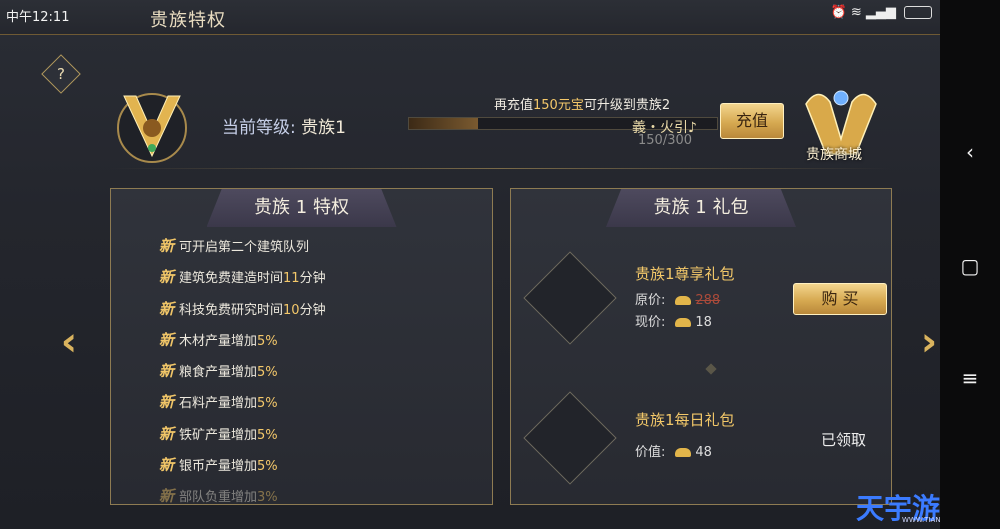  What do you see at coordinates (500, 168) in the screenshot?
I see `divider` at bounding box center [500, 168].